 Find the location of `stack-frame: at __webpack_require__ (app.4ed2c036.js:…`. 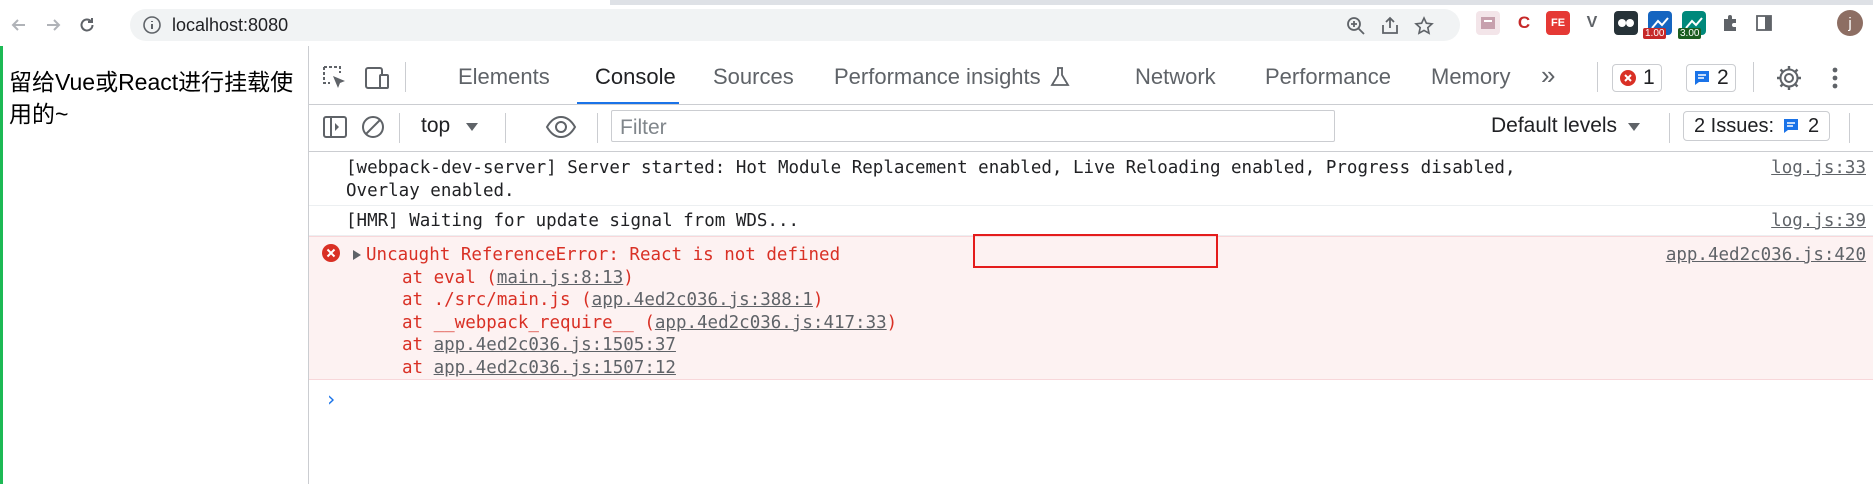

stack-frame: at __webpack_require__ (app.4ed2c036.js:… is located at coordinates (649, 323).